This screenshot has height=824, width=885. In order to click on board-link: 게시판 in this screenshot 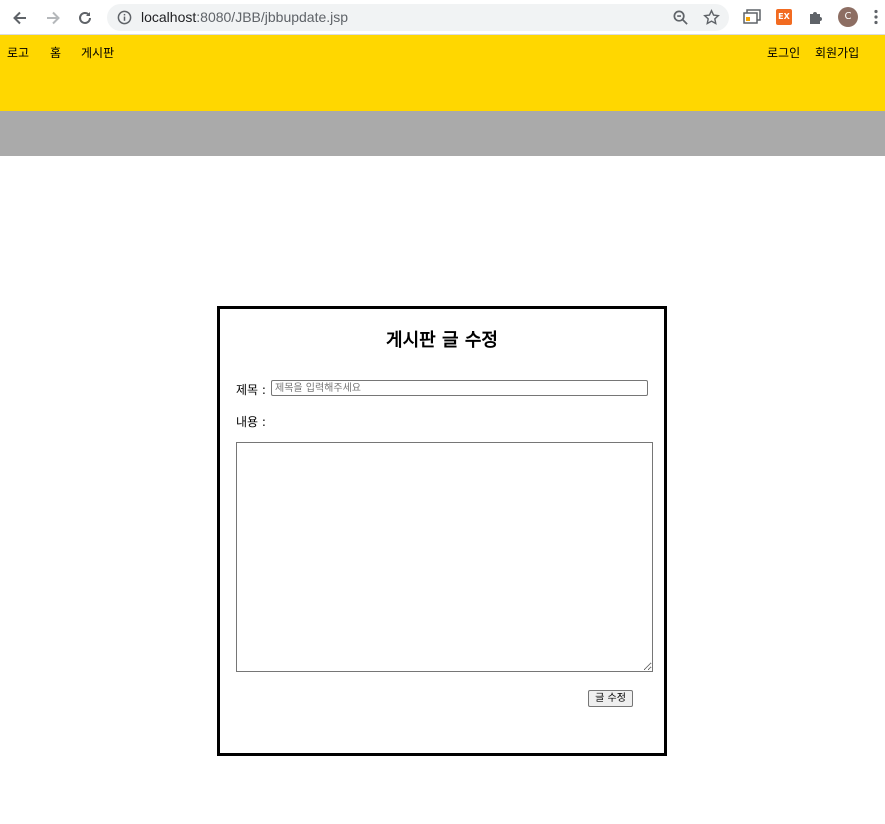, I will do `click(97, 52)`.